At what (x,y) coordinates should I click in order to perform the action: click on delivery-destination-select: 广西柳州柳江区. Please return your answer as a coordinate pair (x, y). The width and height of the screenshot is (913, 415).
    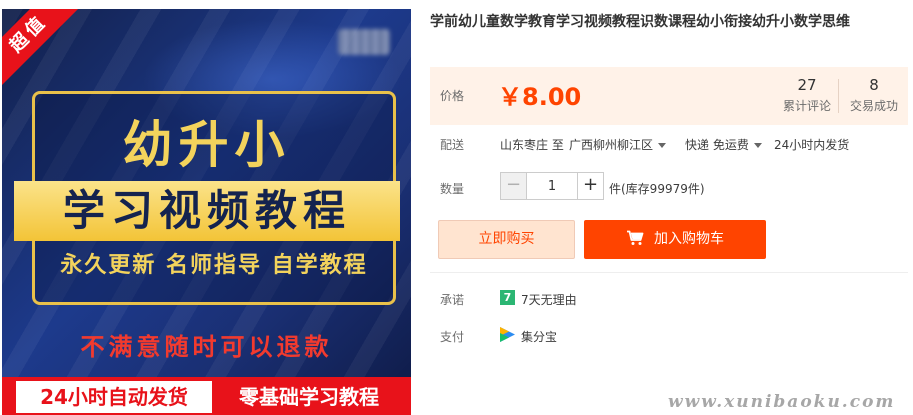
    Looking at the image, I should click on (618, 144).